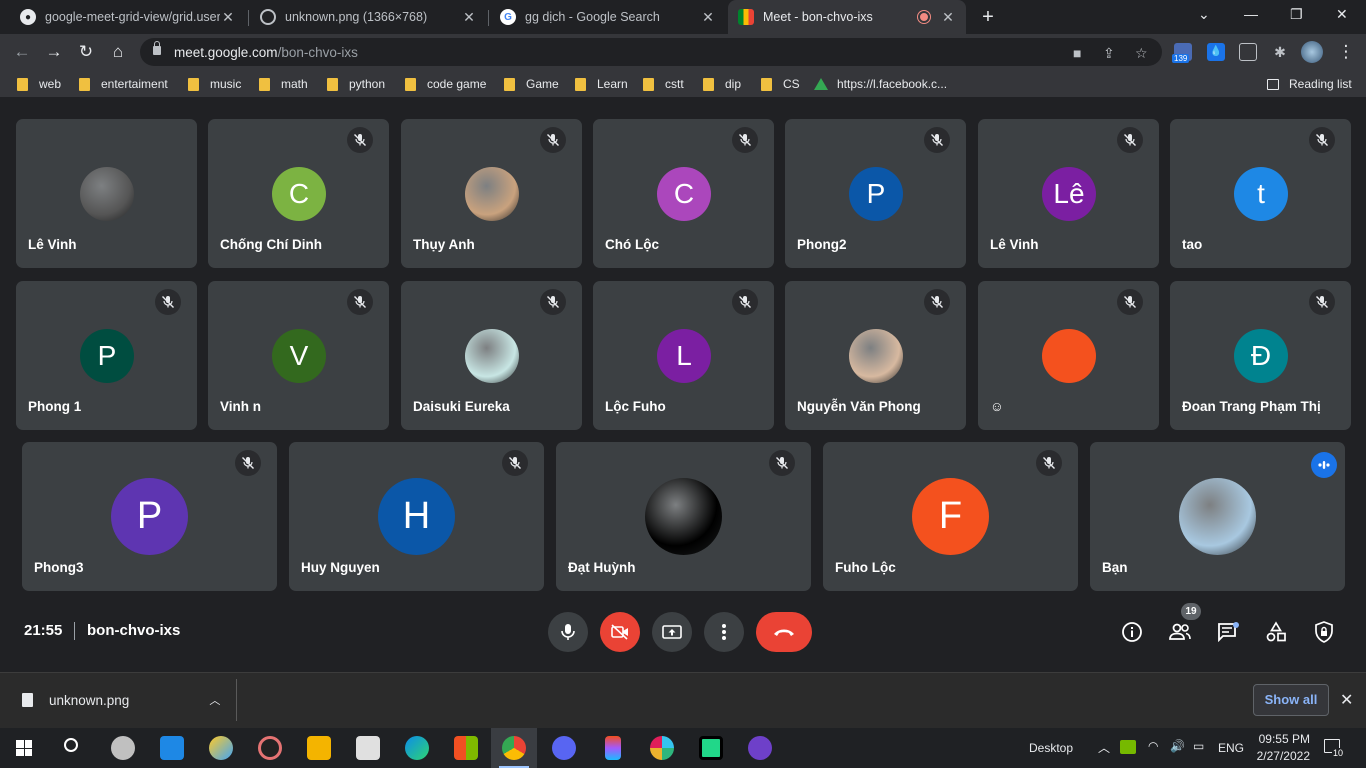 This screenshot has height=768, width=1366. What do you see at coordinates (780, 84) in the screenshot?
I see `bookmark-folder: CS` at bounding box center [780, 84].